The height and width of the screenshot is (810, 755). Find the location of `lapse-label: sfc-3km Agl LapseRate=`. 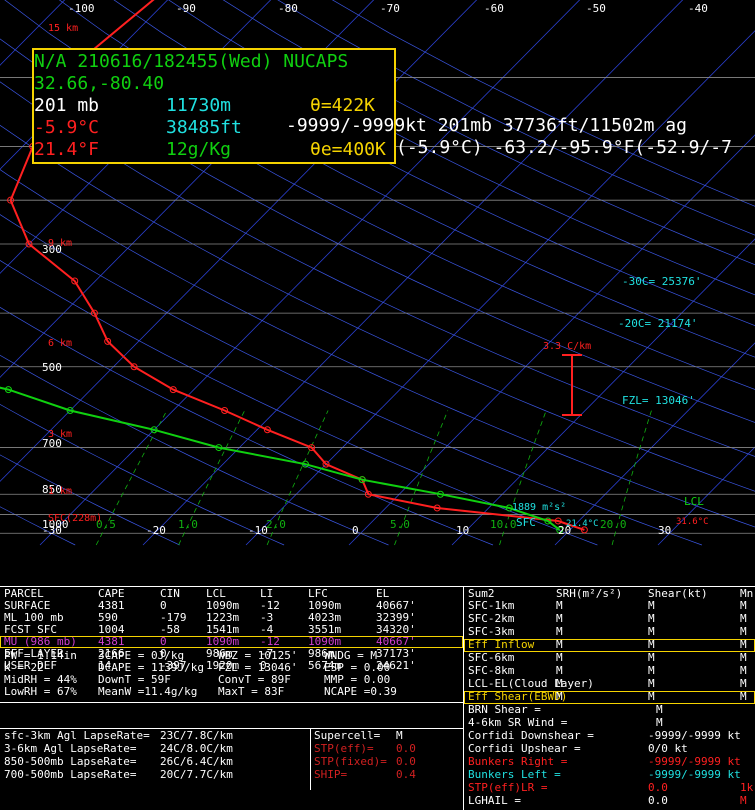

lapse-label: sfc-3km Agl LapseRate= is located at coordinates (77, 735).